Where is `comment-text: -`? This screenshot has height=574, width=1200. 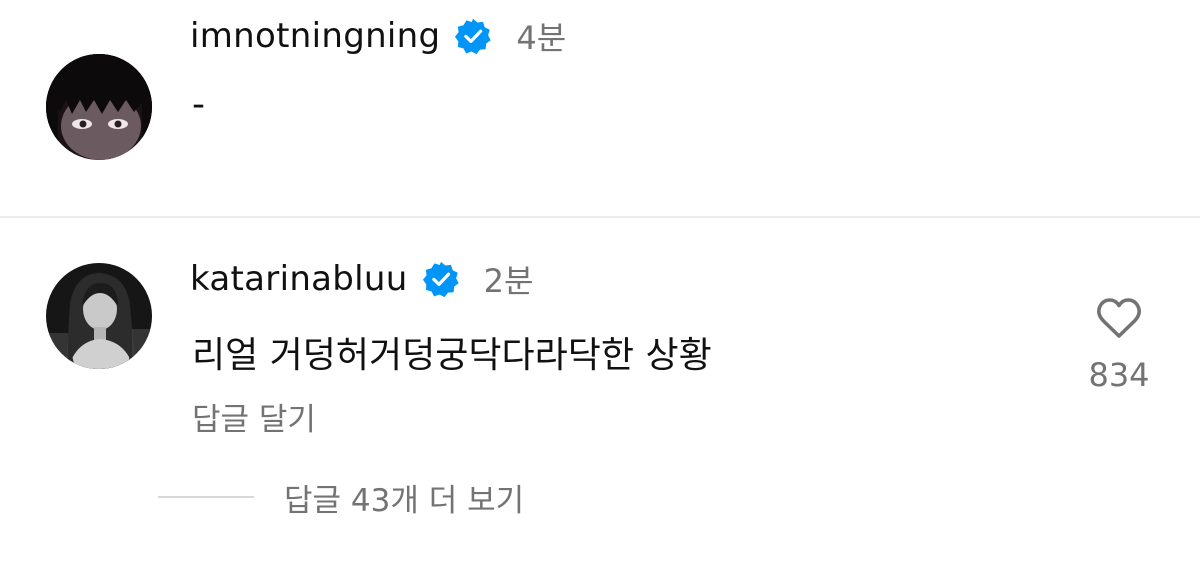 comment-text: - is located at coordinates (198, 104).